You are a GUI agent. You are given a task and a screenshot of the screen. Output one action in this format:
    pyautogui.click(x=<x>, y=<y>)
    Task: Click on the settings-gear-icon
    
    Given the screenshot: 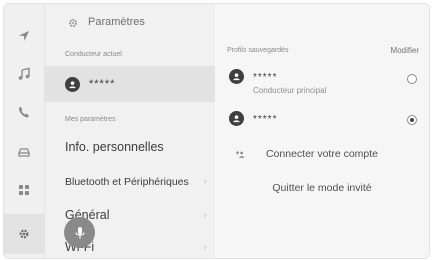 What is the action you would take?
    pyautogui.click(x=24, y=234)
    